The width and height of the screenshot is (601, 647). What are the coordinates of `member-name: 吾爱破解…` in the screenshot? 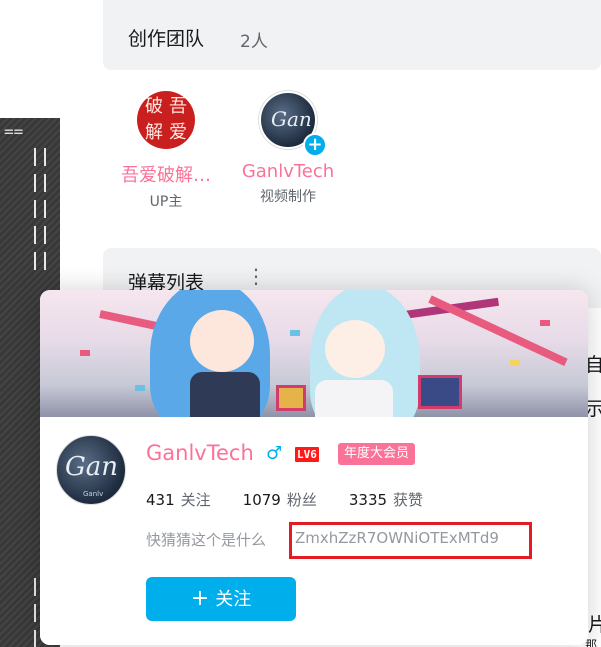 It's located at (166, 174).